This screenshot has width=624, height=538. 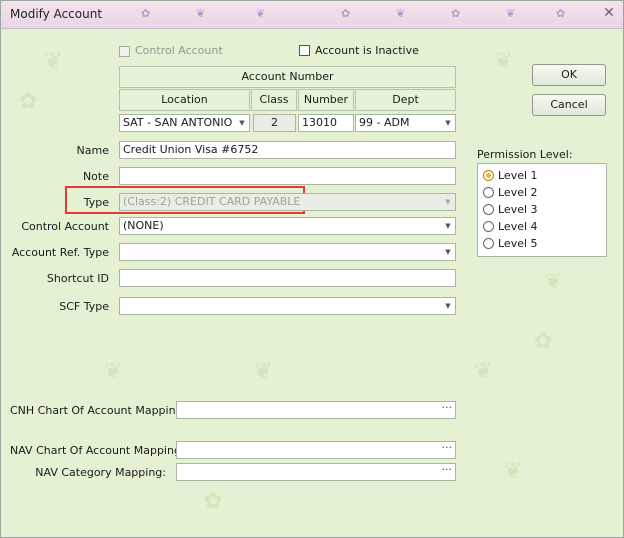 What do you see at coordinates (384, 122) in the screenshot?
I see `dept-value: 99 - ADM` at bounding box center [384, 122].